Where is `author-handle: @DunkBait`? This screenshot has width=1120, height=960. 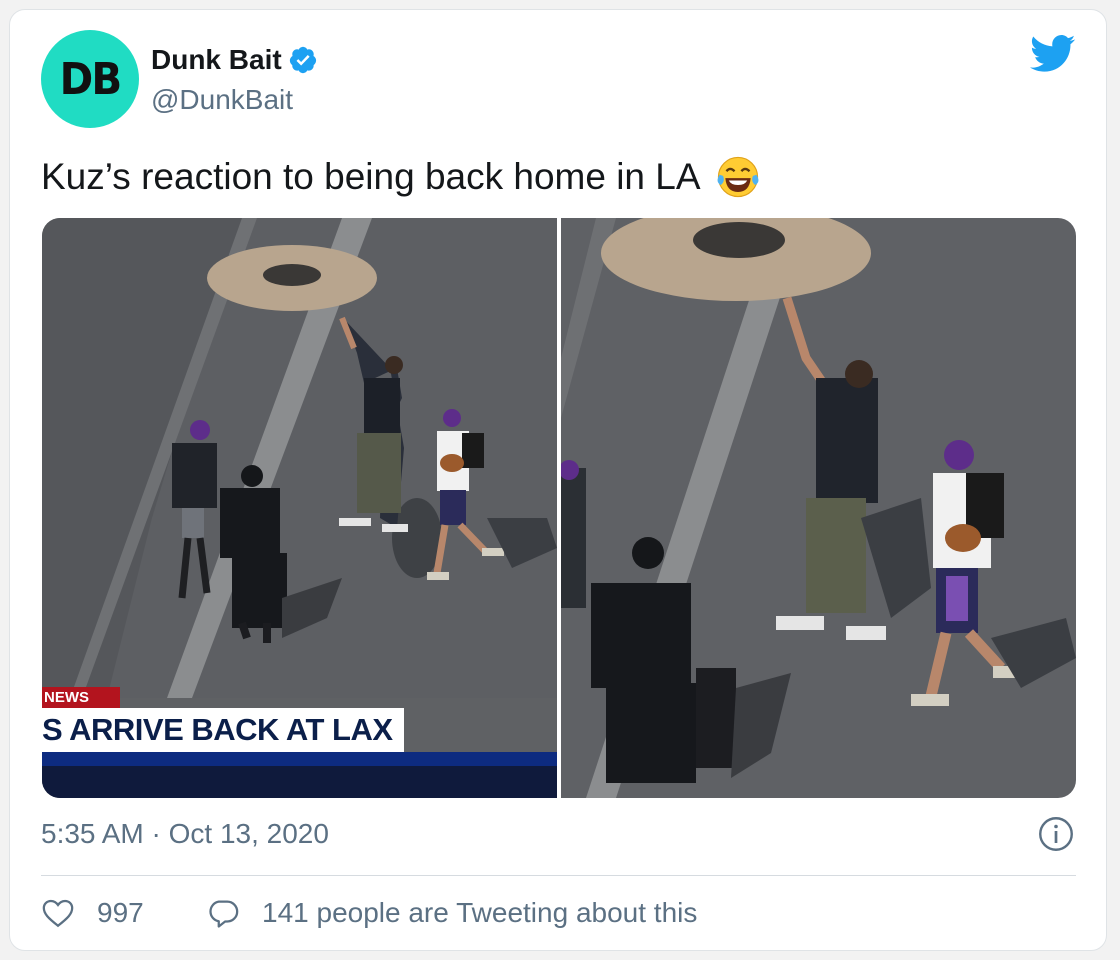 author-handle: @DunkBait is located at coordinates (222, 100).